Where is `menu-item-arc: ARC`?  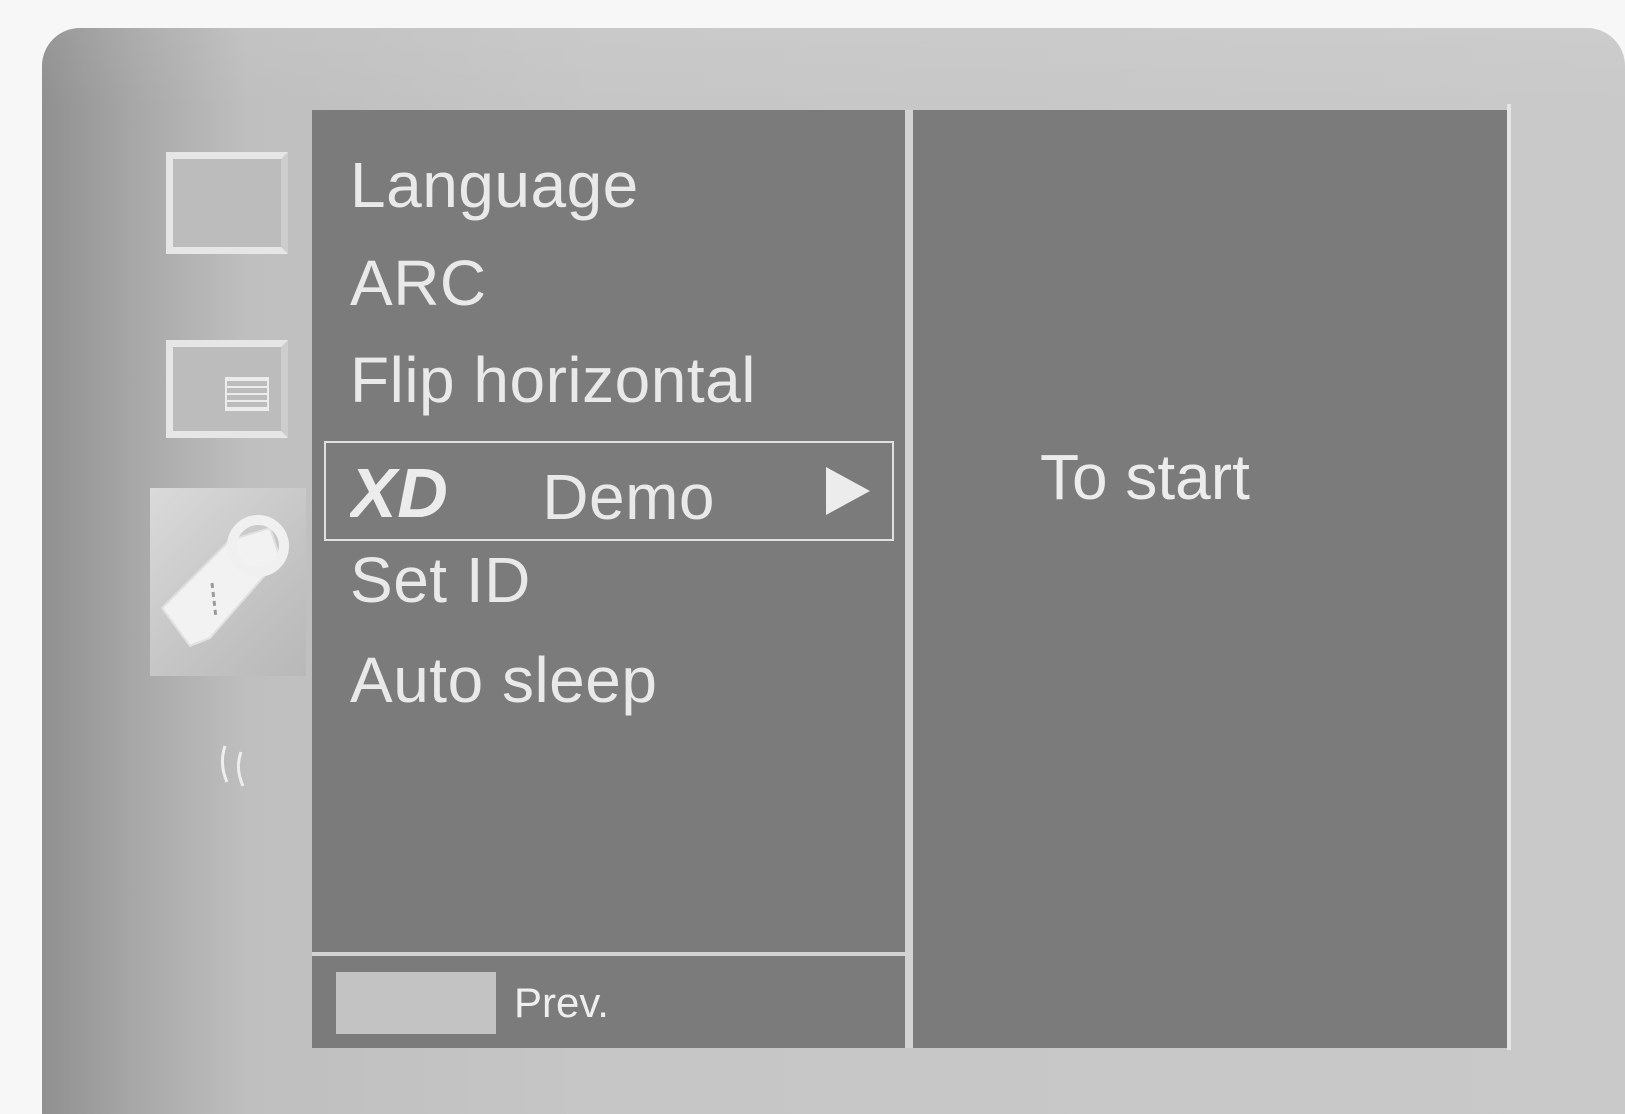
menu-item-arc: ARC is located at coordinates (418, 278).